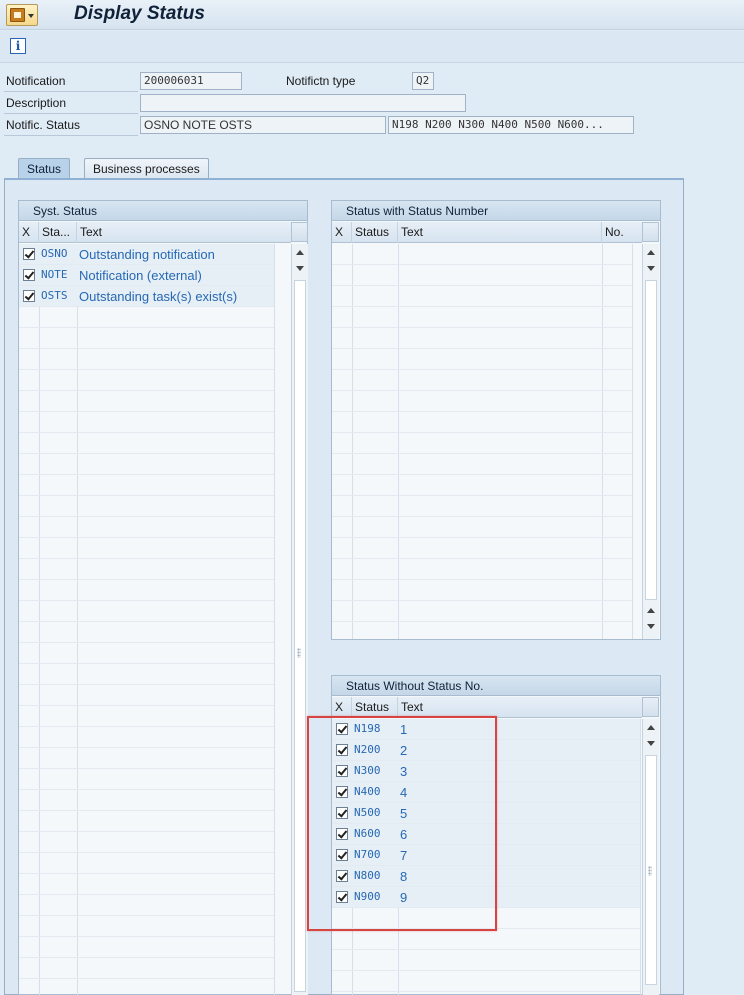 This screenshot has height=995, width=744. I want to click on syst-status-scrollbar, so click(299, 619).